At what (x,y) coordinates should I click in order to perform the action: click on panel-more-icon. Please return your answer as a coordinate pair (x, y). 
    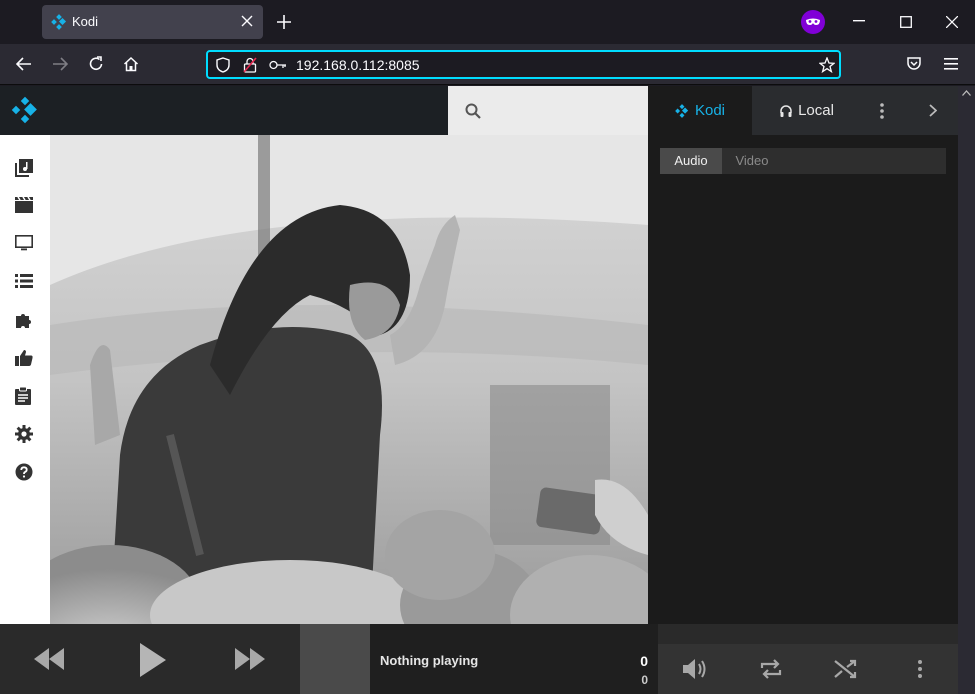
    Looking at the image, I should click on (882, 111).